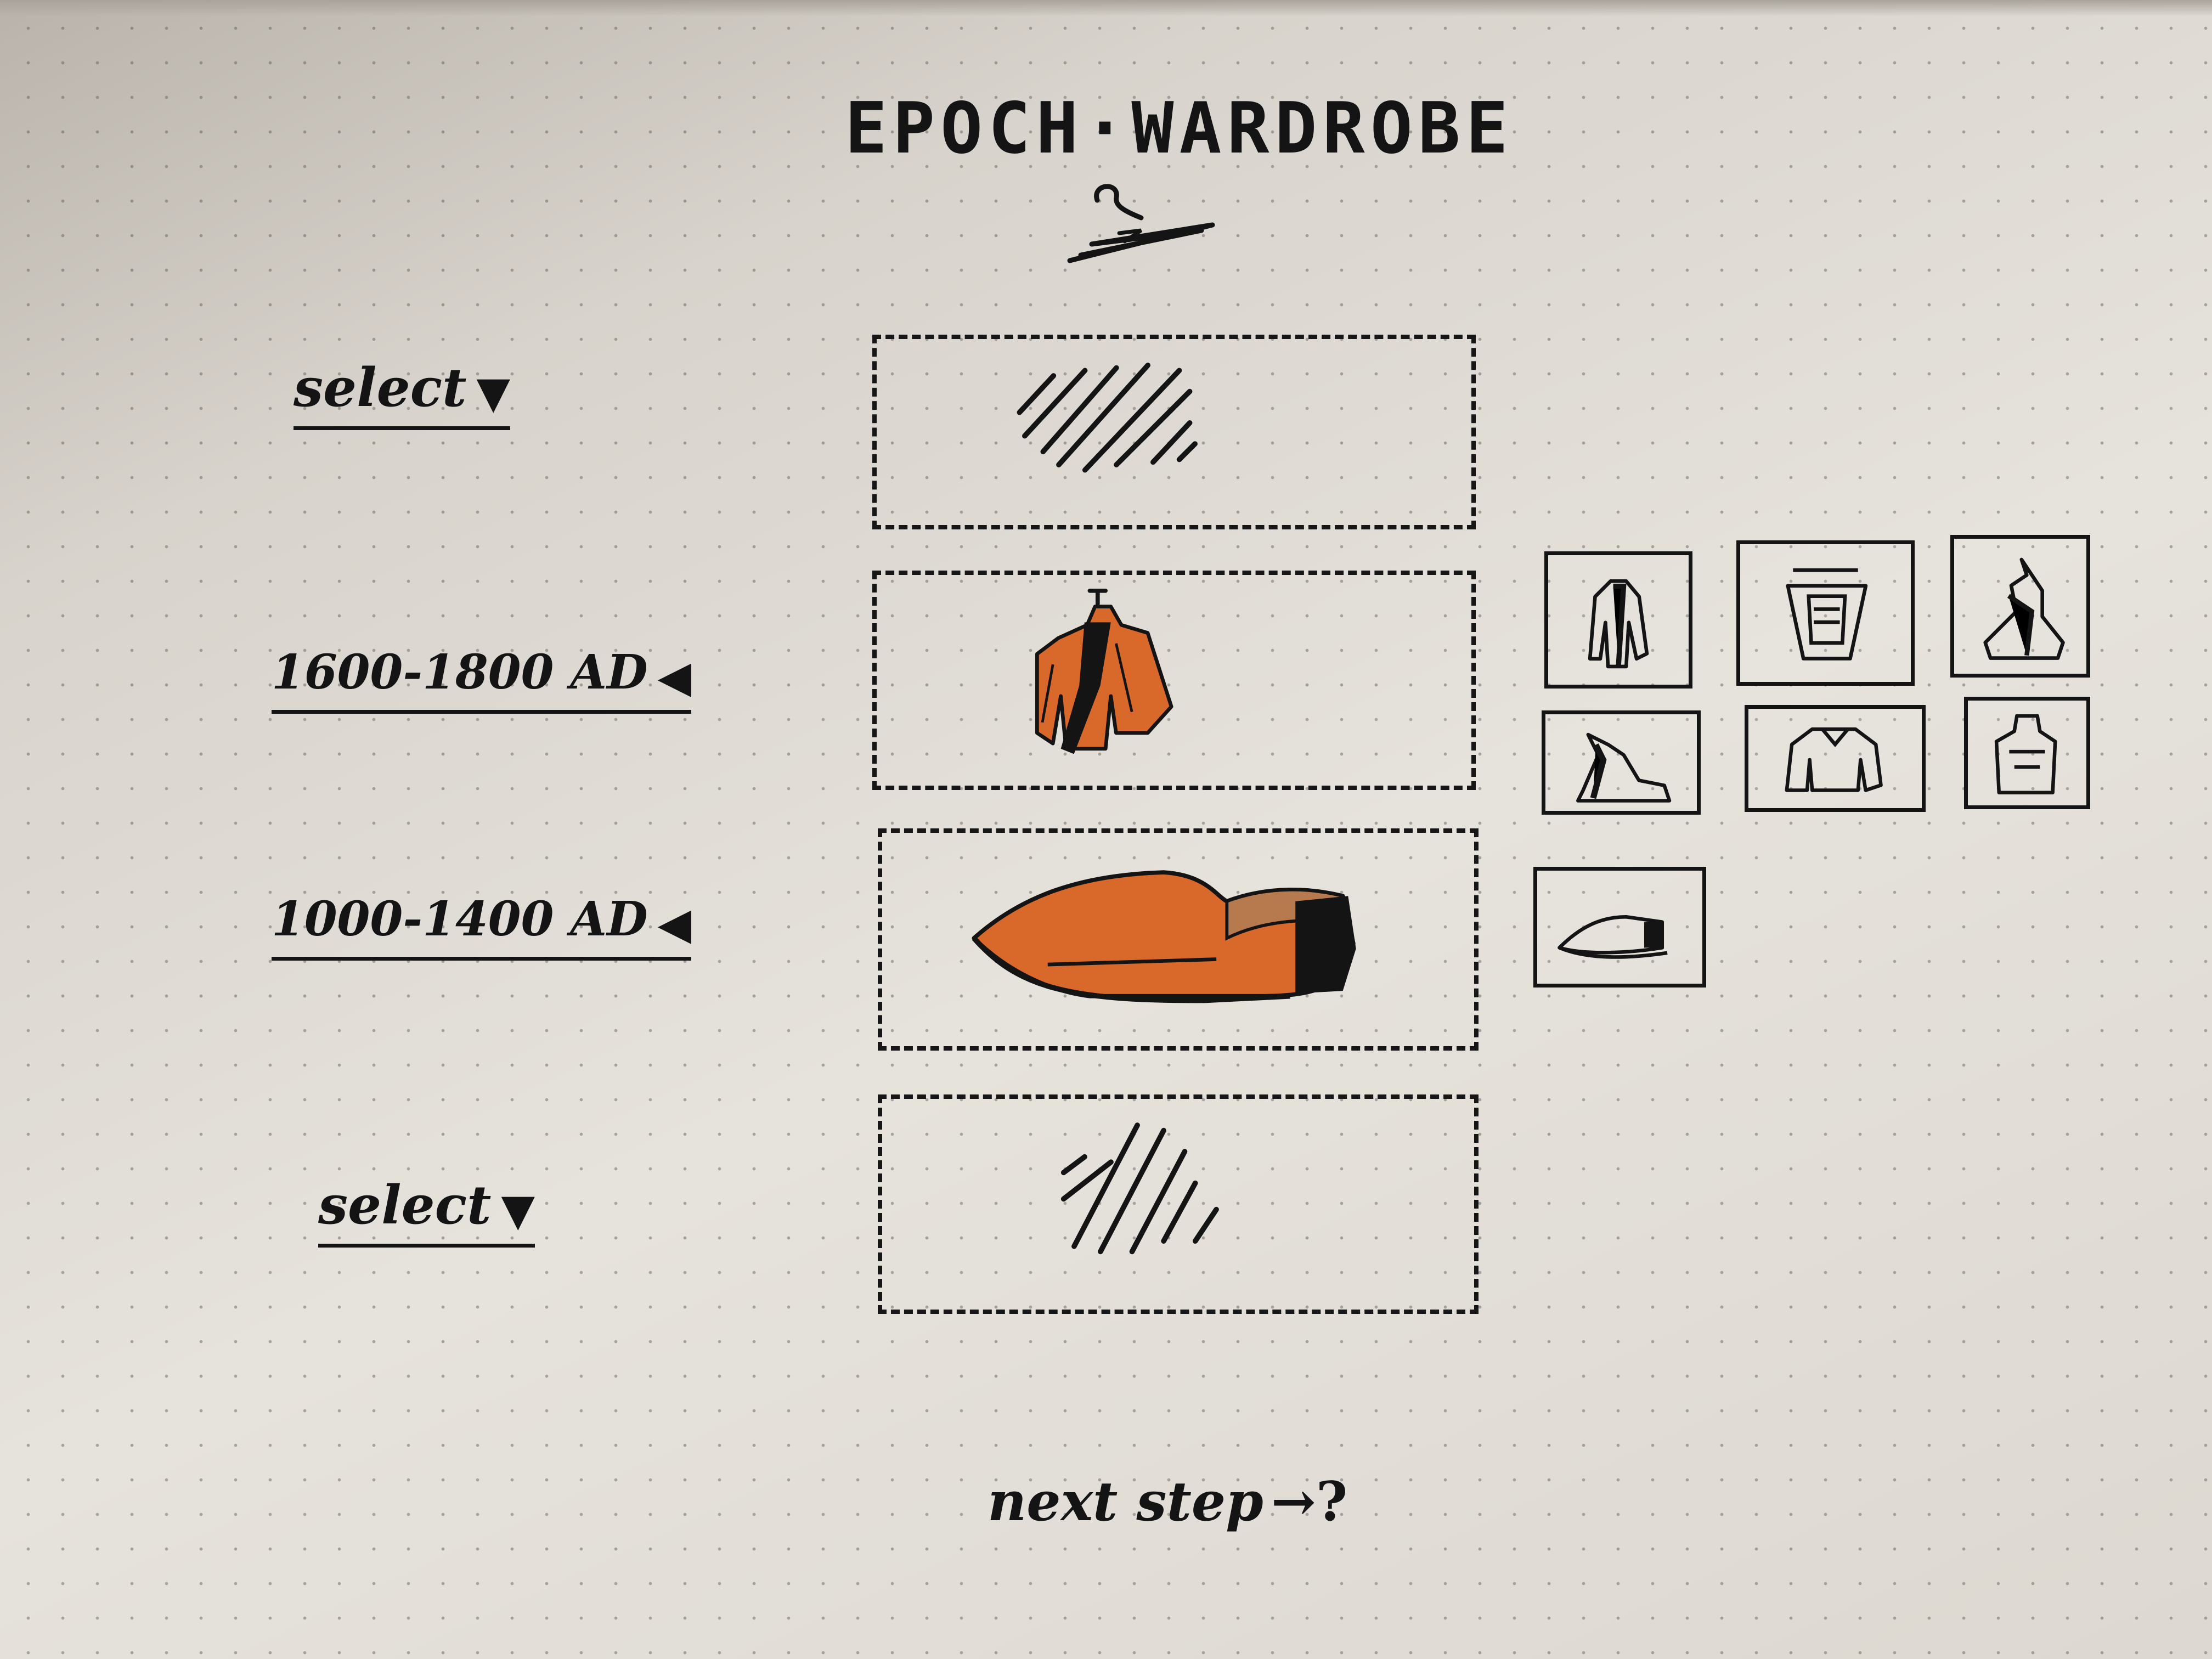 The image size is (2212, 1659). Describe the element at coordinates (1619, 624) in the screenshot. I see `coat-figure-icon` at that location.